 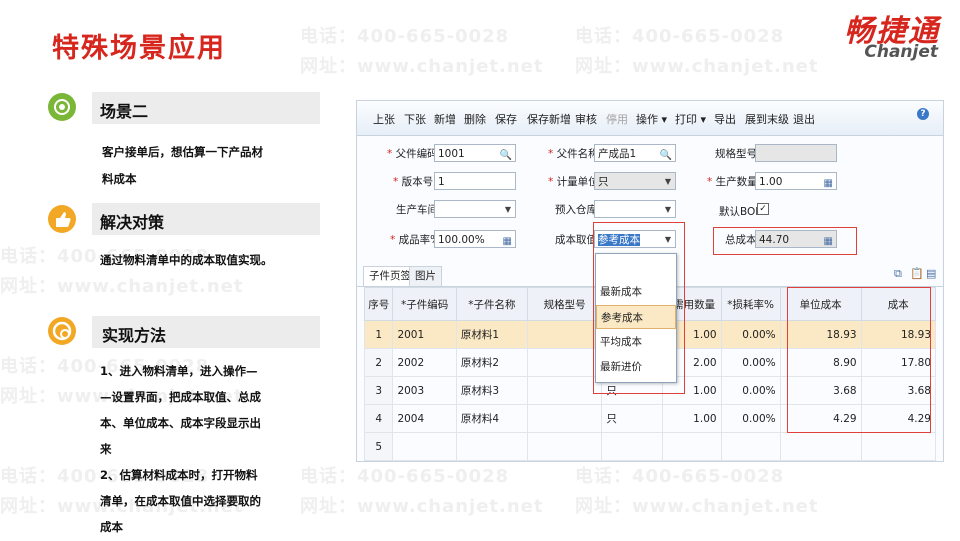 I want to click on prev-button: 上张, so click(x=384, y=119).